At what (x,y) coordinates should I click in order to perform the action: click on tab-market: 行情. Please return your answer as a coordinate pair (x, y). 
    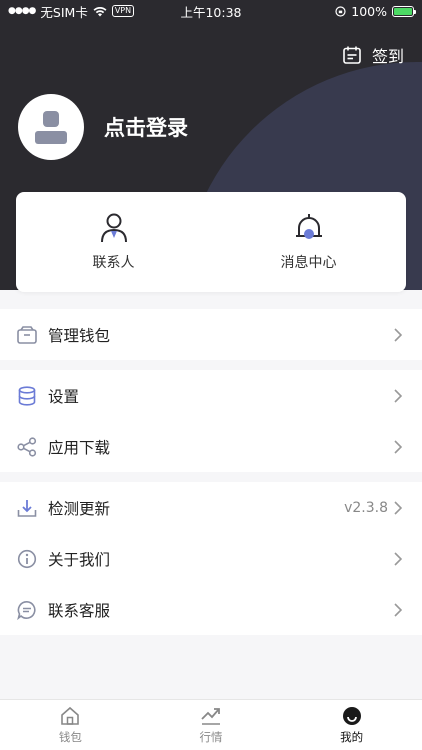
    Looking at the image, I should click on (211, 725).